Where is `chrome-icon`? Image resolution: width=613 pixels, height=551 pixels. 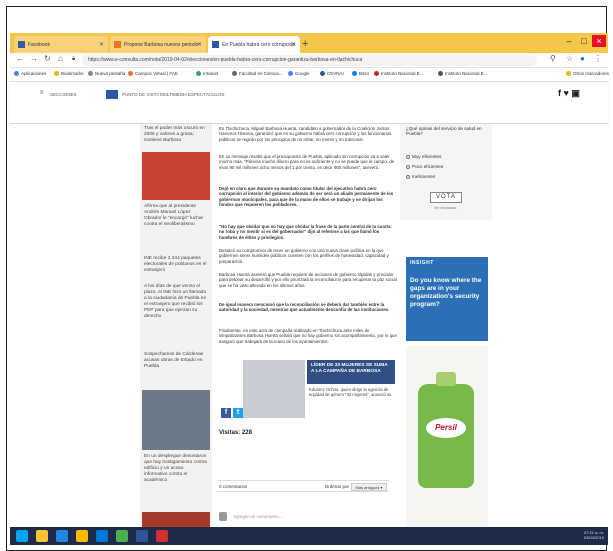
chrome-icon is located at coordinates (122, 536).